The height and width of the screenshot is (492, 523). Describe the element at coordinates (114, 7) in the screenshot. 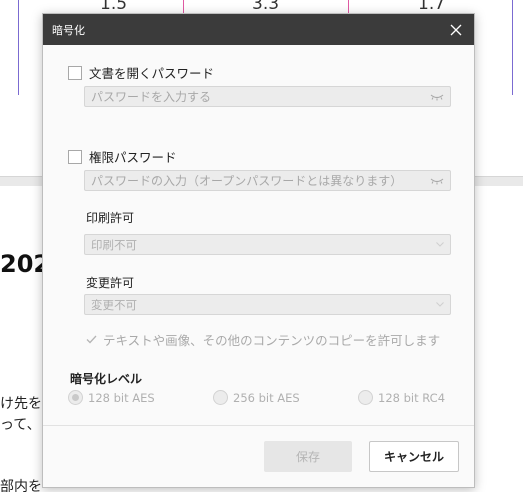

I see `background-number: 1.5` at that location.